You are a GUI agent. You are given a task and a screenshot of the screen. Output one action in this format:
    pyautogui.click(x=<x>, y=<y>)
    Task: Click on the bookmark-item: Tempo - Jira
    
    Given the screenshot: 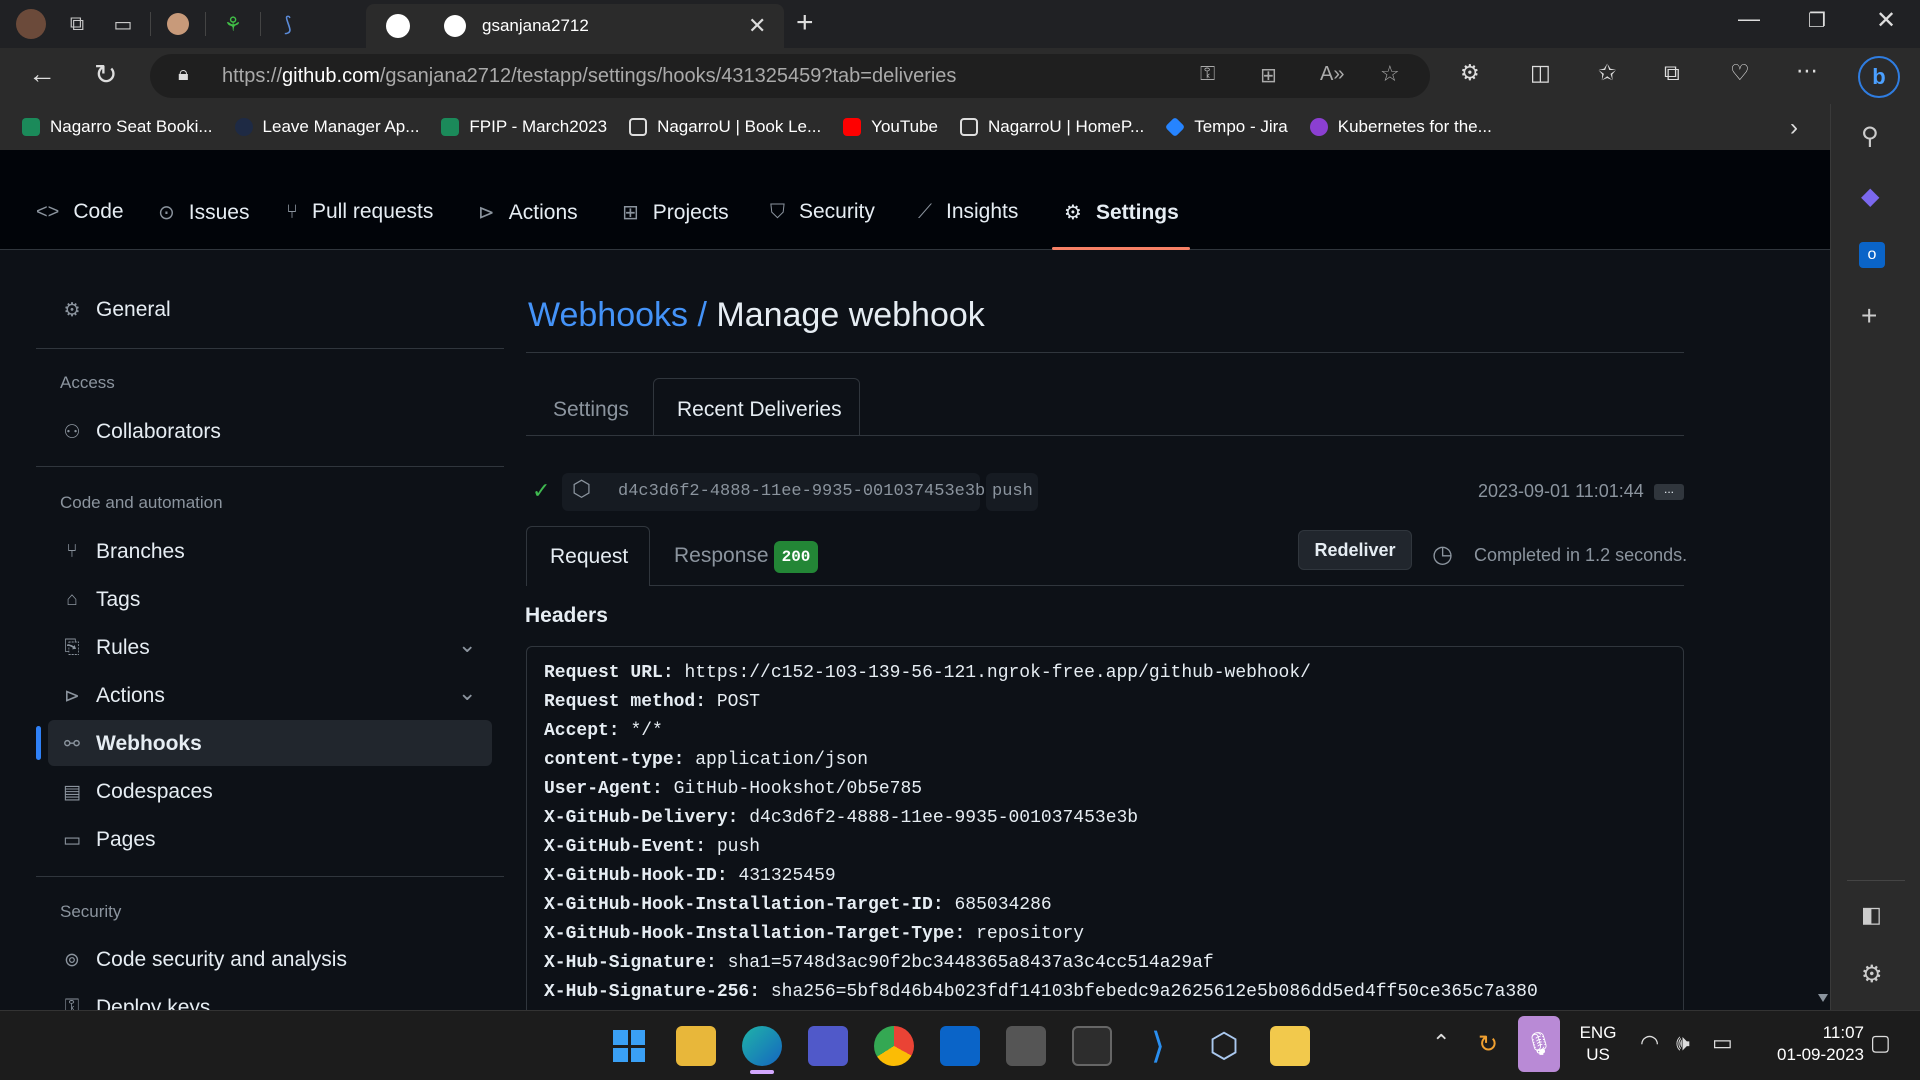 What is the action you would take?
    pyautogui.click(x=1226, y=127)
    